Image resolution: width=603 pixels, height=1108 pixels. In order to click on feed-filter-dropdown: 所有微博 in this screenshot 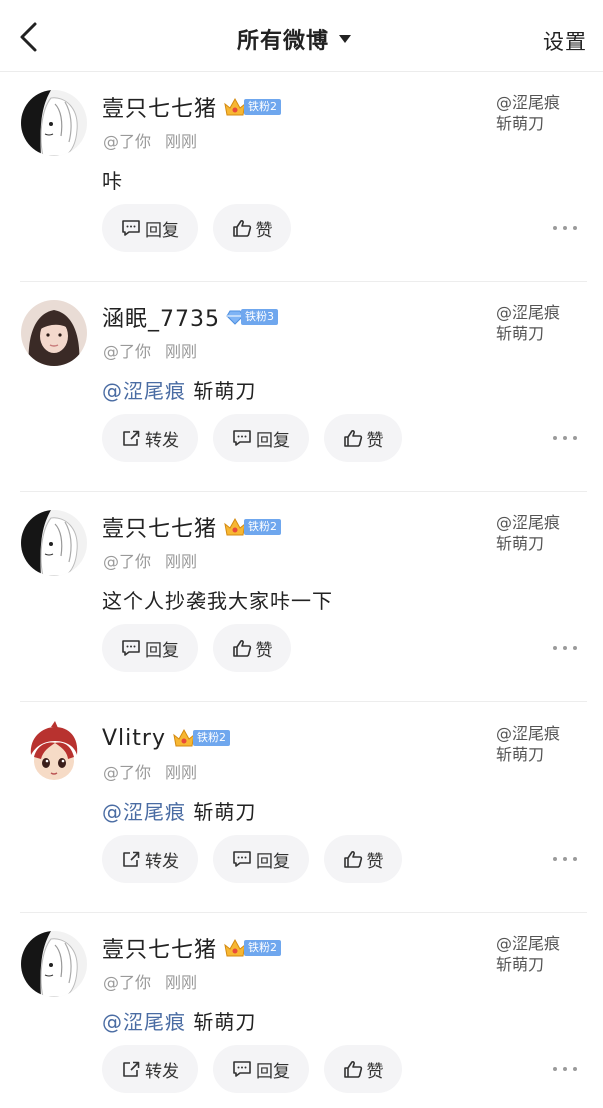, I will do `click(294, 39)`.